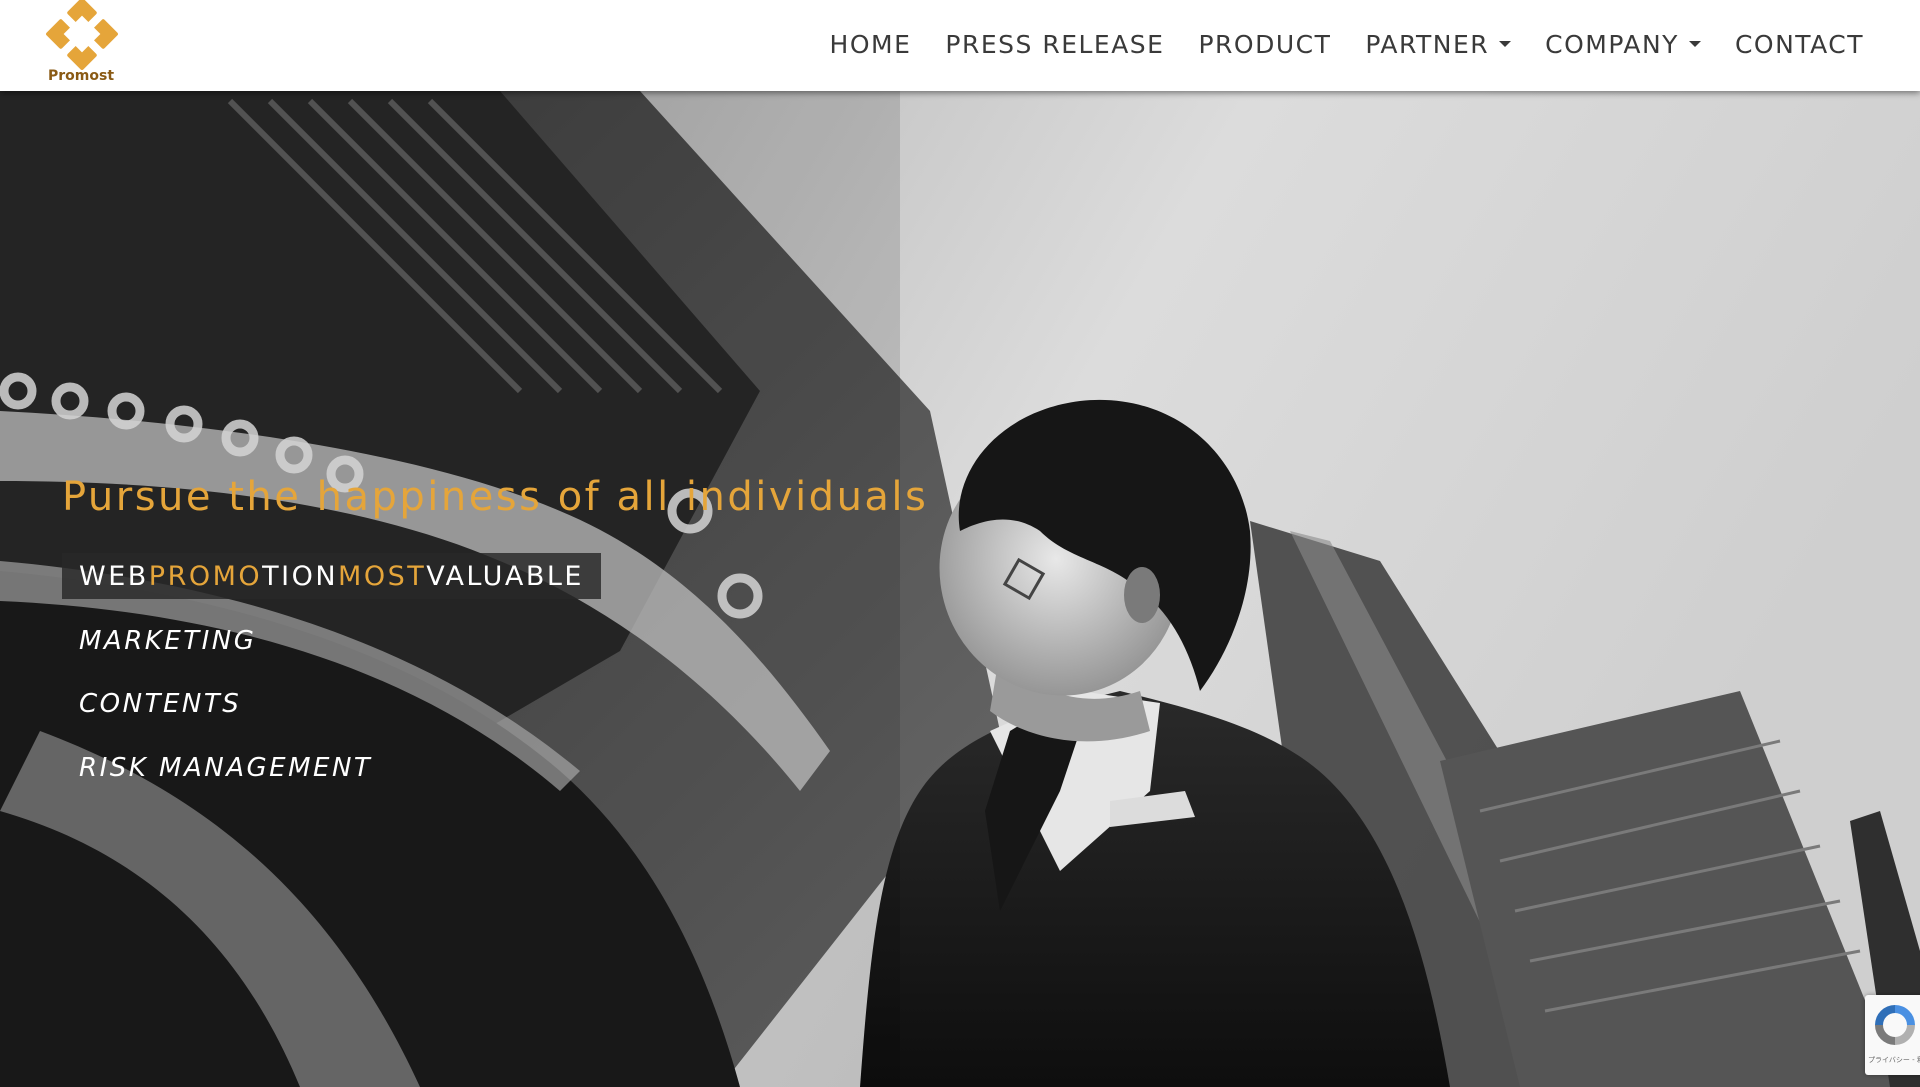  I want to click on nav-partner-dropdown: PARTNER, so click(1438, 44).